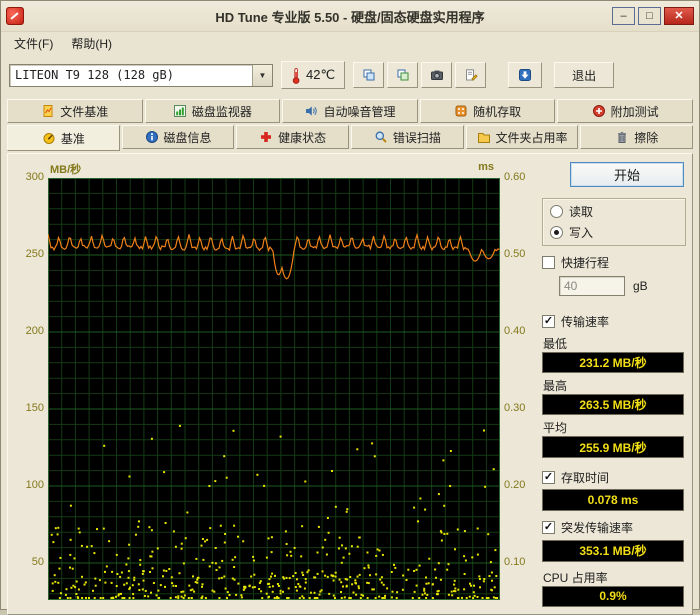  What do you see at coordinates (622, 137) in the screenshot?
I see `erase-icon` at bounding box center [622, 137].